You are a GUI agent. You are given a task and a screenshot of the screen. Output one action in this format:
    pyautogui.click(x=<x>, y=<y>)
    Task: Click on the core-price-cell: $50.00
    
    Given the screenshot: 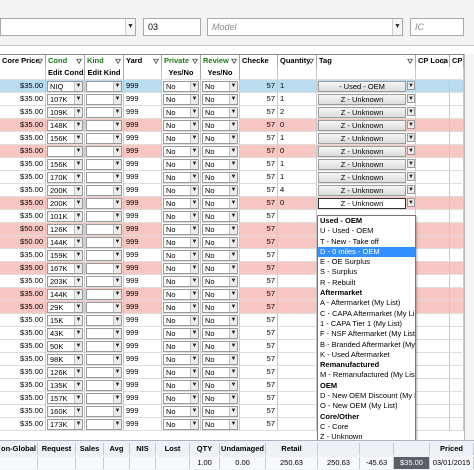 What is the action you would take?
    pyautogui.click(x=23, y=229)
    